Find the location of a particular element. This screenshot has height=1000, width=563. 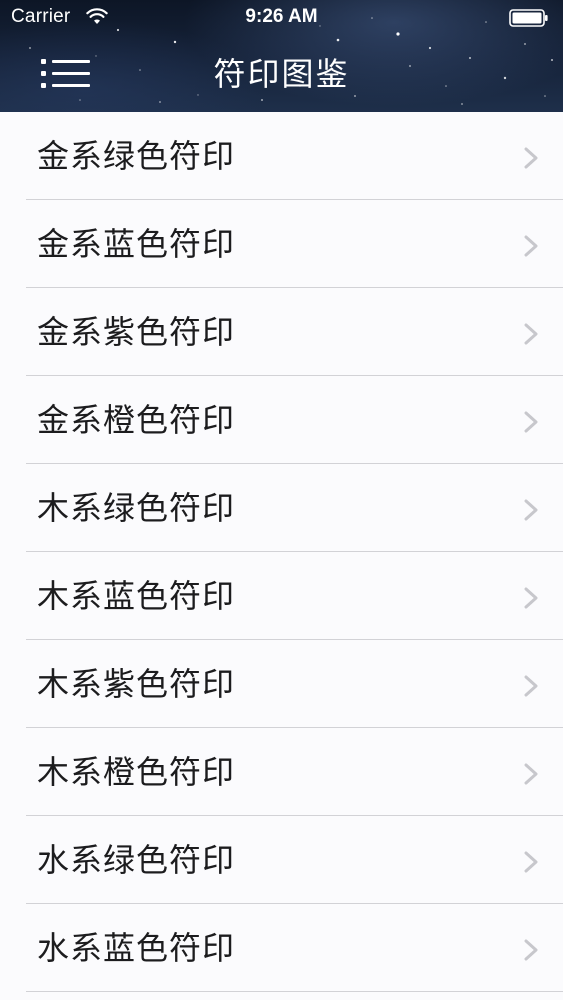

list-item: 木系紫色符印 is located at coordinates (281, 684).